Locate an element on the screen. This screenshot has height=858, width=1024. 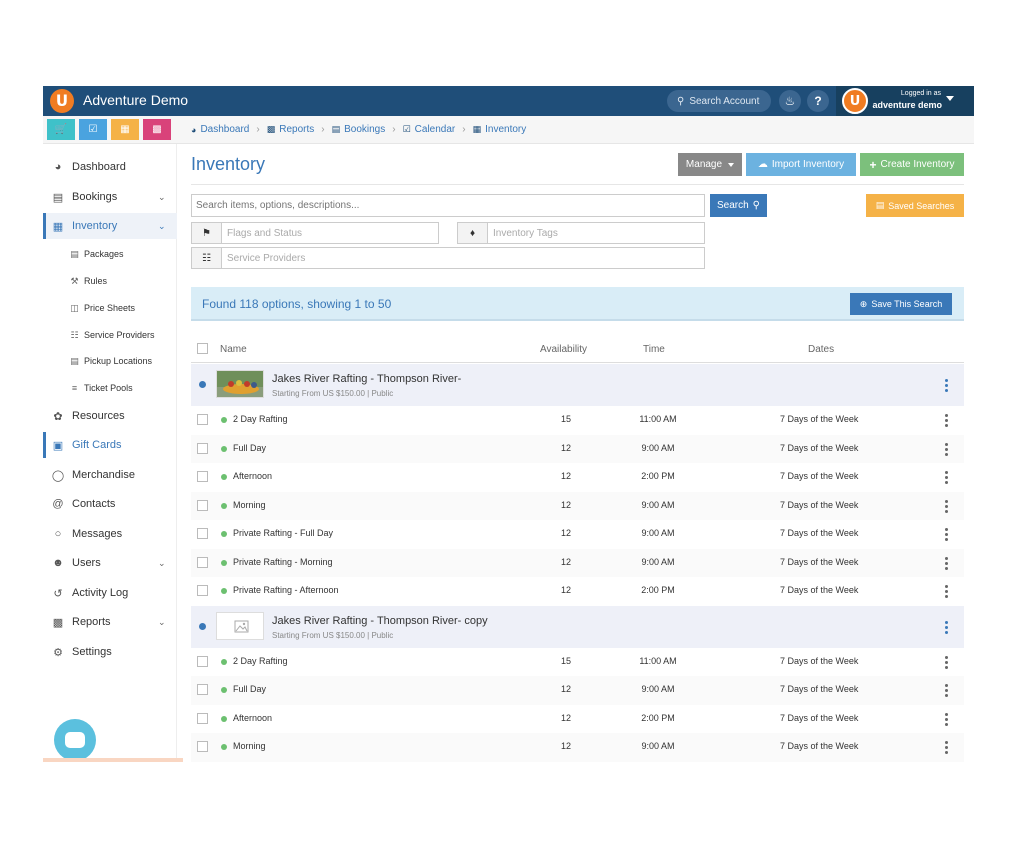
manage-button: Manage is located at coordinates (710, 164).